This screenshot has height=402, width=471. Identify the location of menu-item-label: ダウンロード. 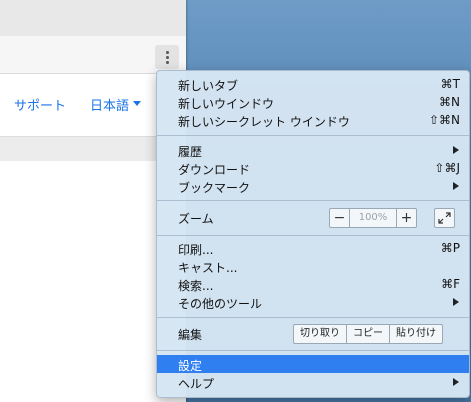
(214, 170).